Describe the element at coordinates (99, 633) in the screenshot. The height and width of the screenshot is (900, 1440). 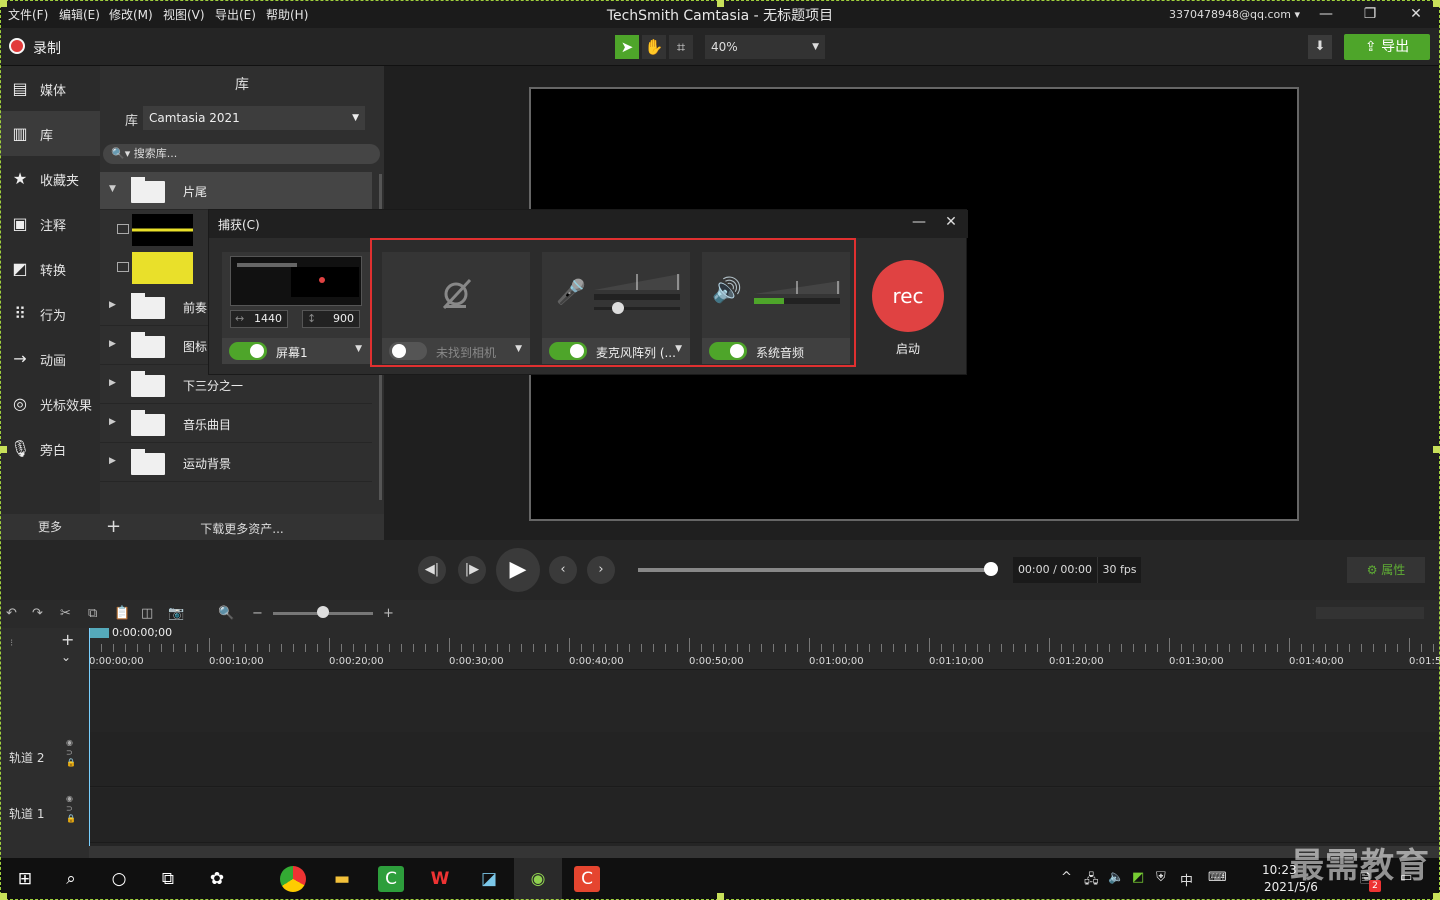
I see `playhead-handle` at that location.